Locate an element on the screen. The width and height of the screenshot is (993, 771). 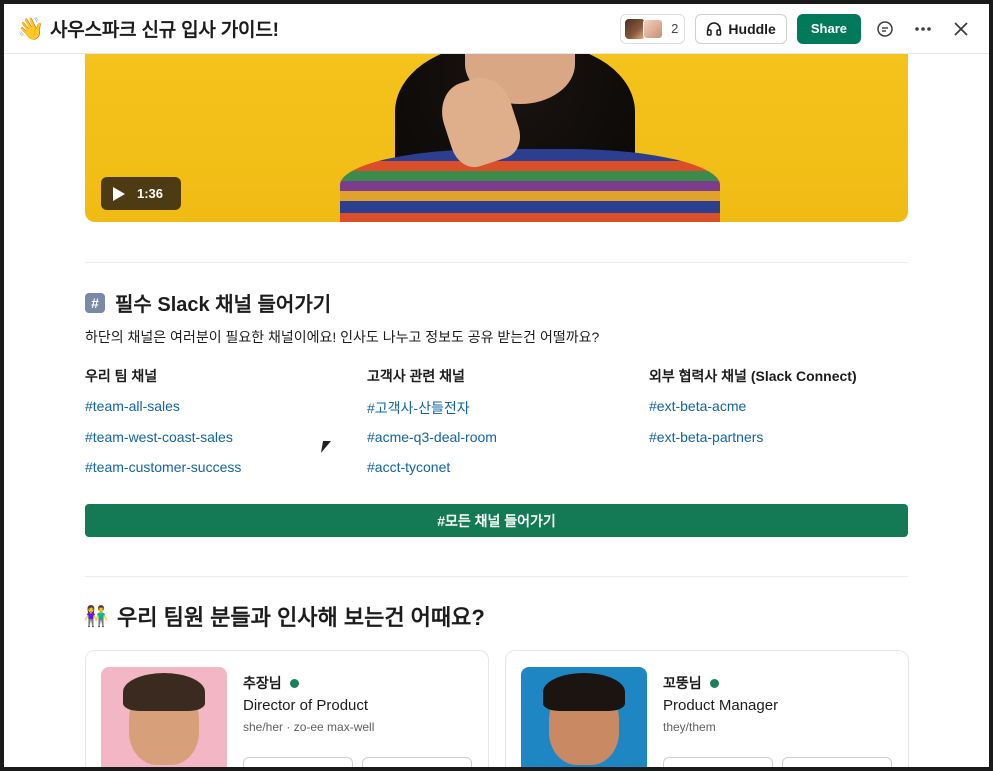
hash-icon: # is located at coordinates (95, 302).